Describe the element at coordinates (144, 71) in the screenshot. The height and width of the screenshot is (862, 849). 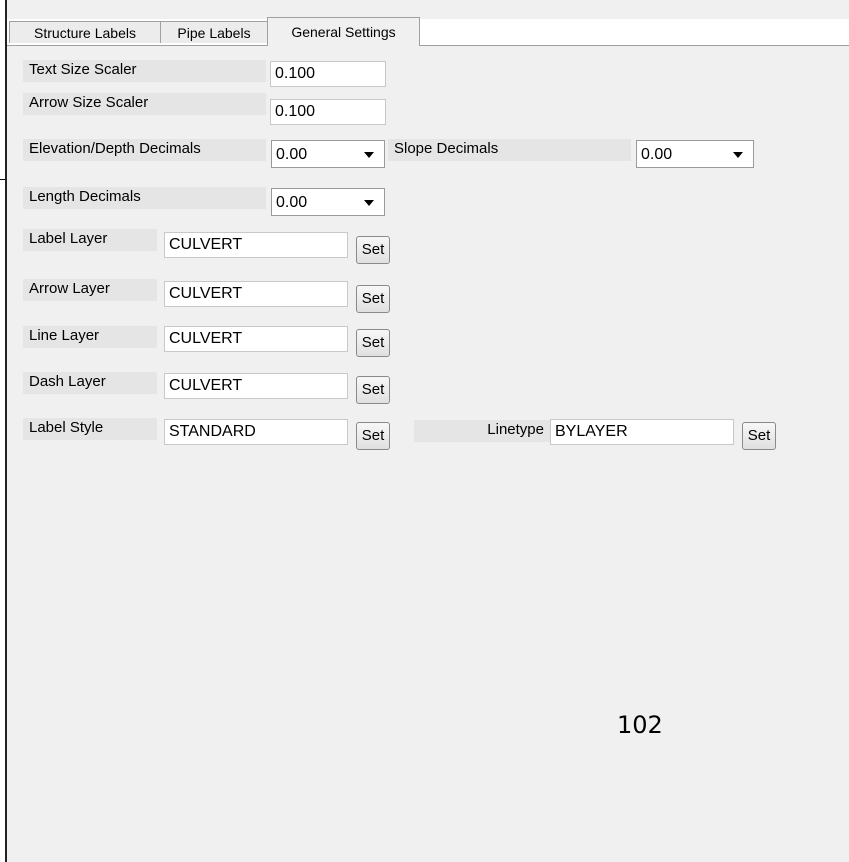
I see `text-size-scaler-label: Text Size Scaler` at that location.